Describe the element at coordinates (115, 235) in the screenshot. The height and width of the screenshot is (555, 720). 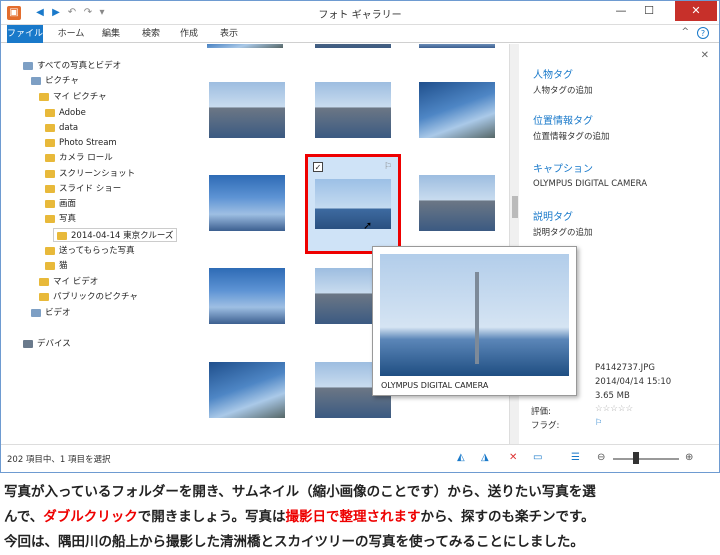
I see `nav-item-tokyo-cruise: 2014-04-14 東京クルーズ` at that location.